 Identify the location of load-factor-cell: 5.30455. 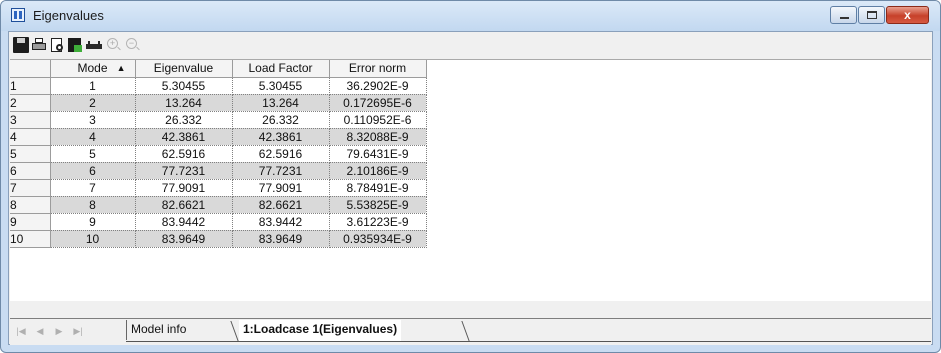
(281, 86).